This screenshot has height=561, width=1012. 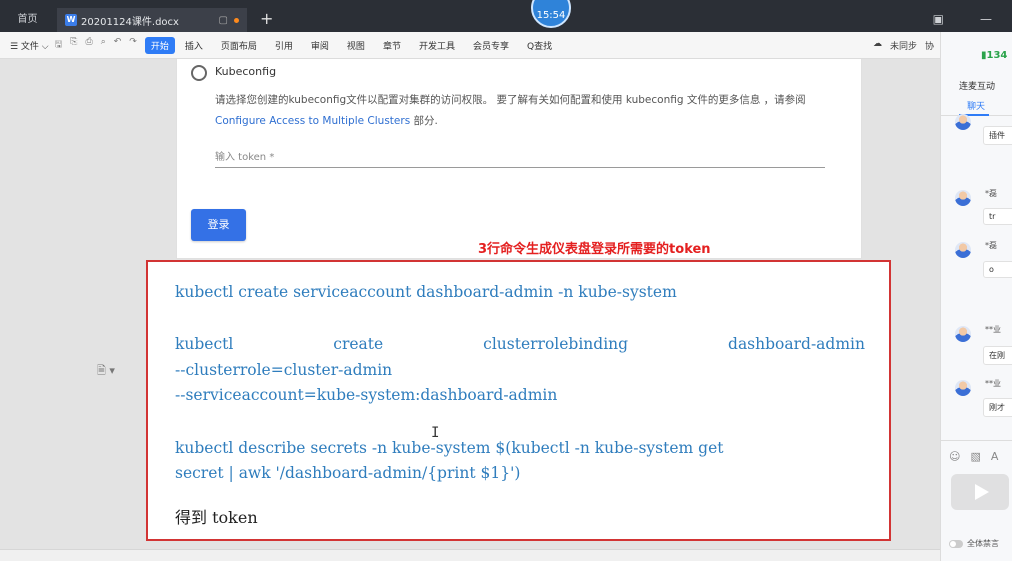 What do you see at coordinates (358, 344) in the screenshot?
I see `command-word: create` at bounding box center [358, 344].